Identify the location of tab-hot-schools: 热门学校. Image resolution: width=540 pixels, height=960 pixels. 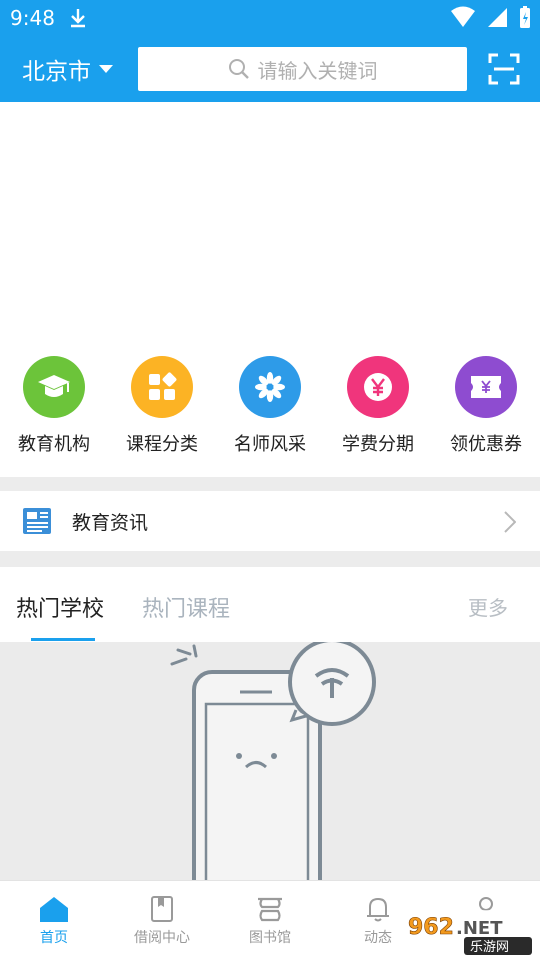
(60, 607).